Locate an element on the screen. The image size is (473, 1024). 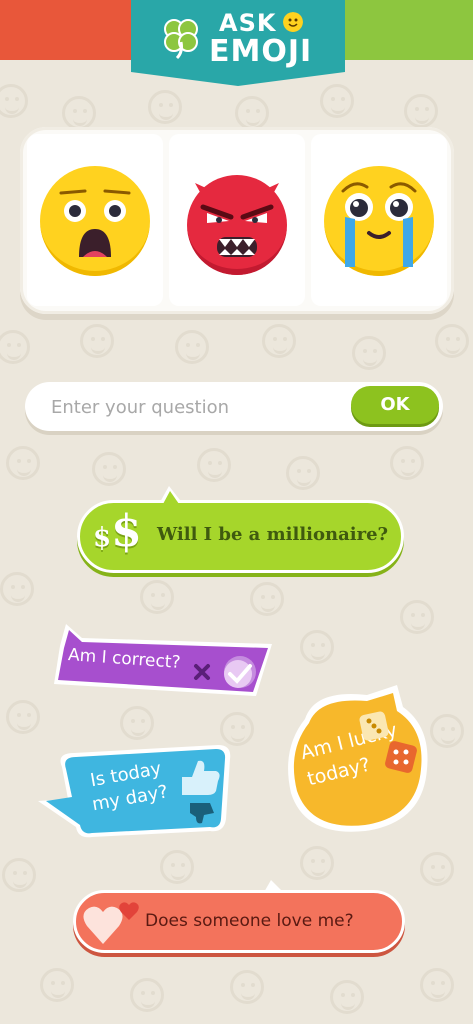
question-input is located at coordinates (201, 407).